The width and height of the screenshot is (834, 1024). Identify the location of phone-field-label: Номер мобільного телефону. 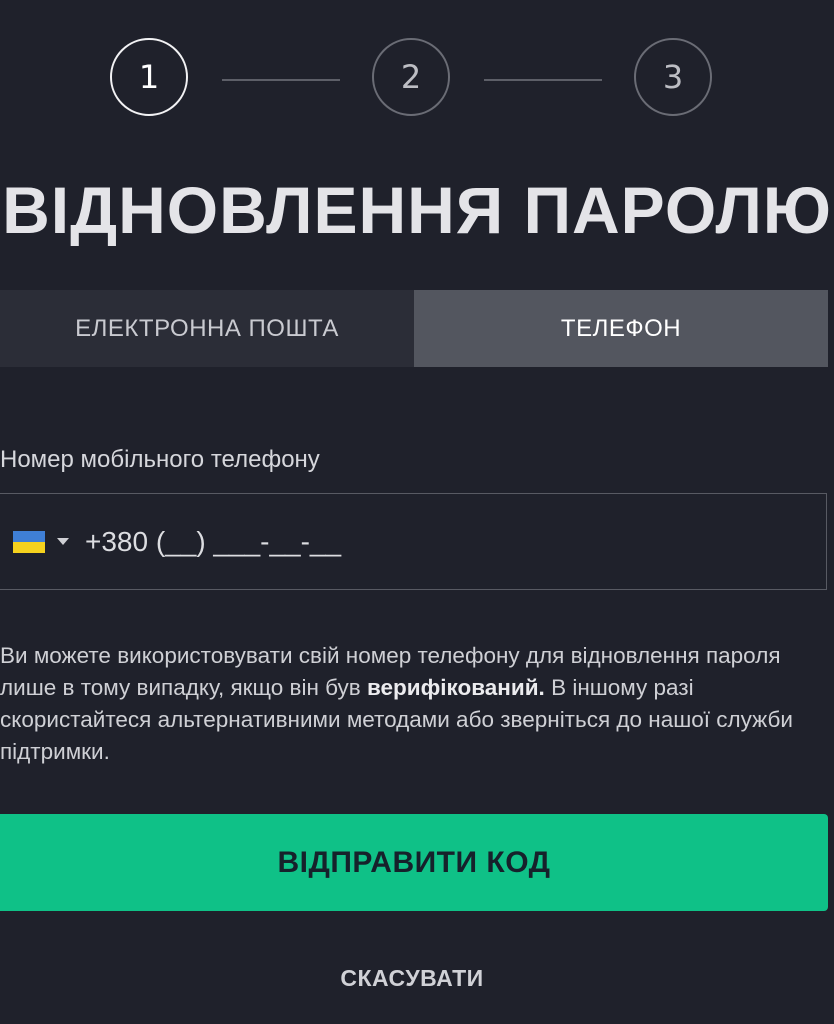
(160, 459).